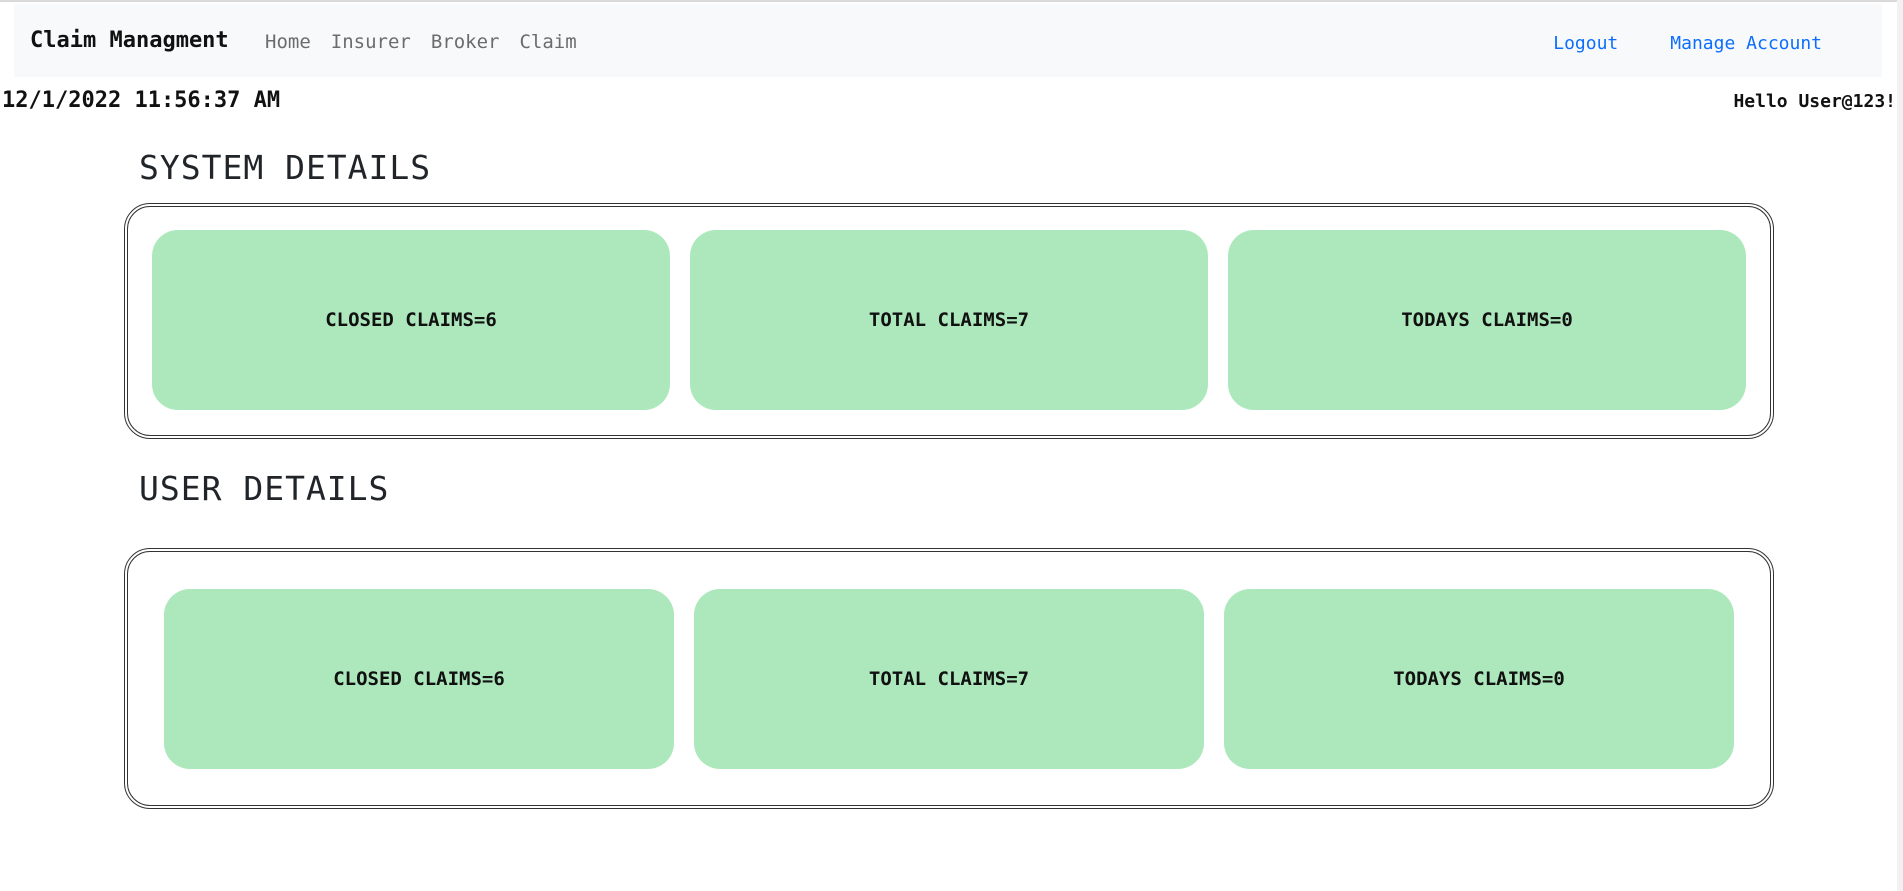  What do you see at coordinates (547, 42) in the screenshot?
I see `nav-link-claim: Claim` at bounding box center [547, 42].